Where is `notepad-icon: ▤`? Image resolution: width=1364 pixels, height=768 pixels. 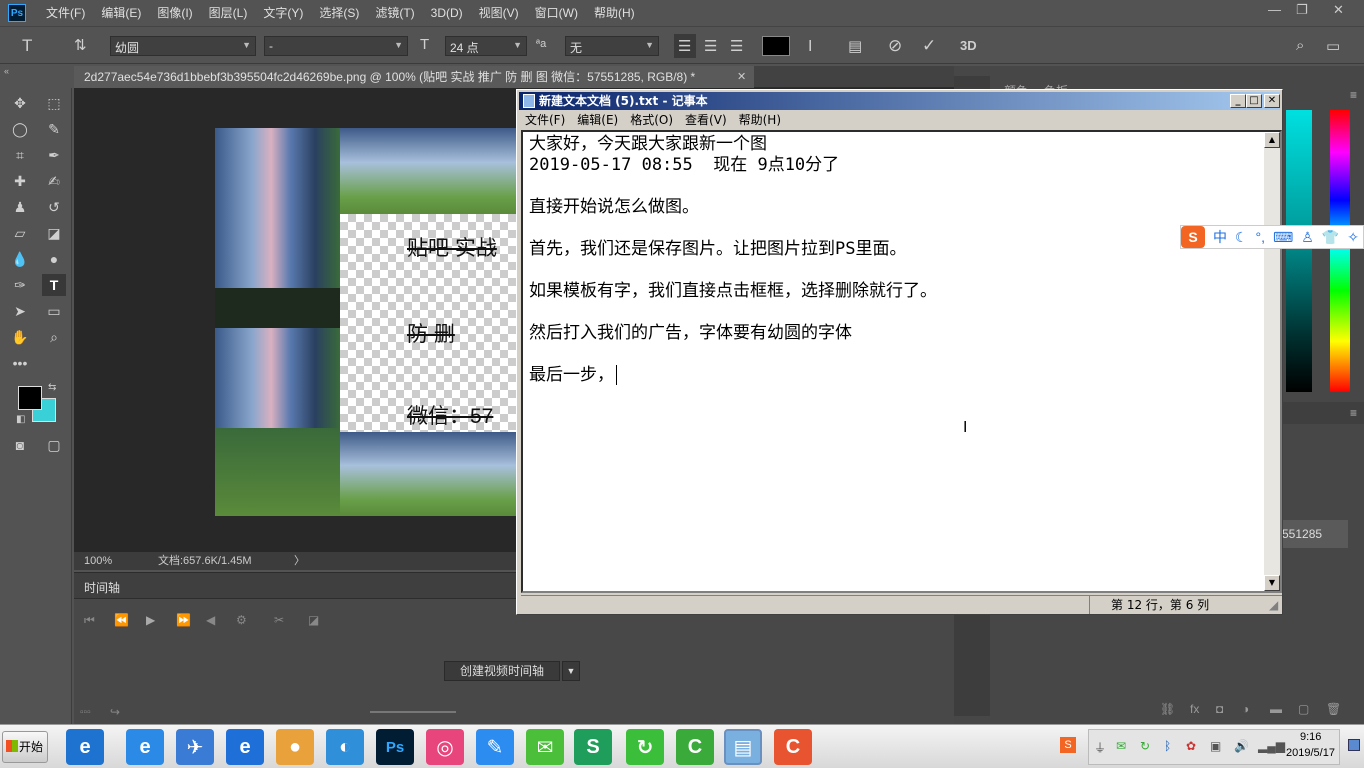
notepad-icon: ▤ is located at coordinates (743, 747).